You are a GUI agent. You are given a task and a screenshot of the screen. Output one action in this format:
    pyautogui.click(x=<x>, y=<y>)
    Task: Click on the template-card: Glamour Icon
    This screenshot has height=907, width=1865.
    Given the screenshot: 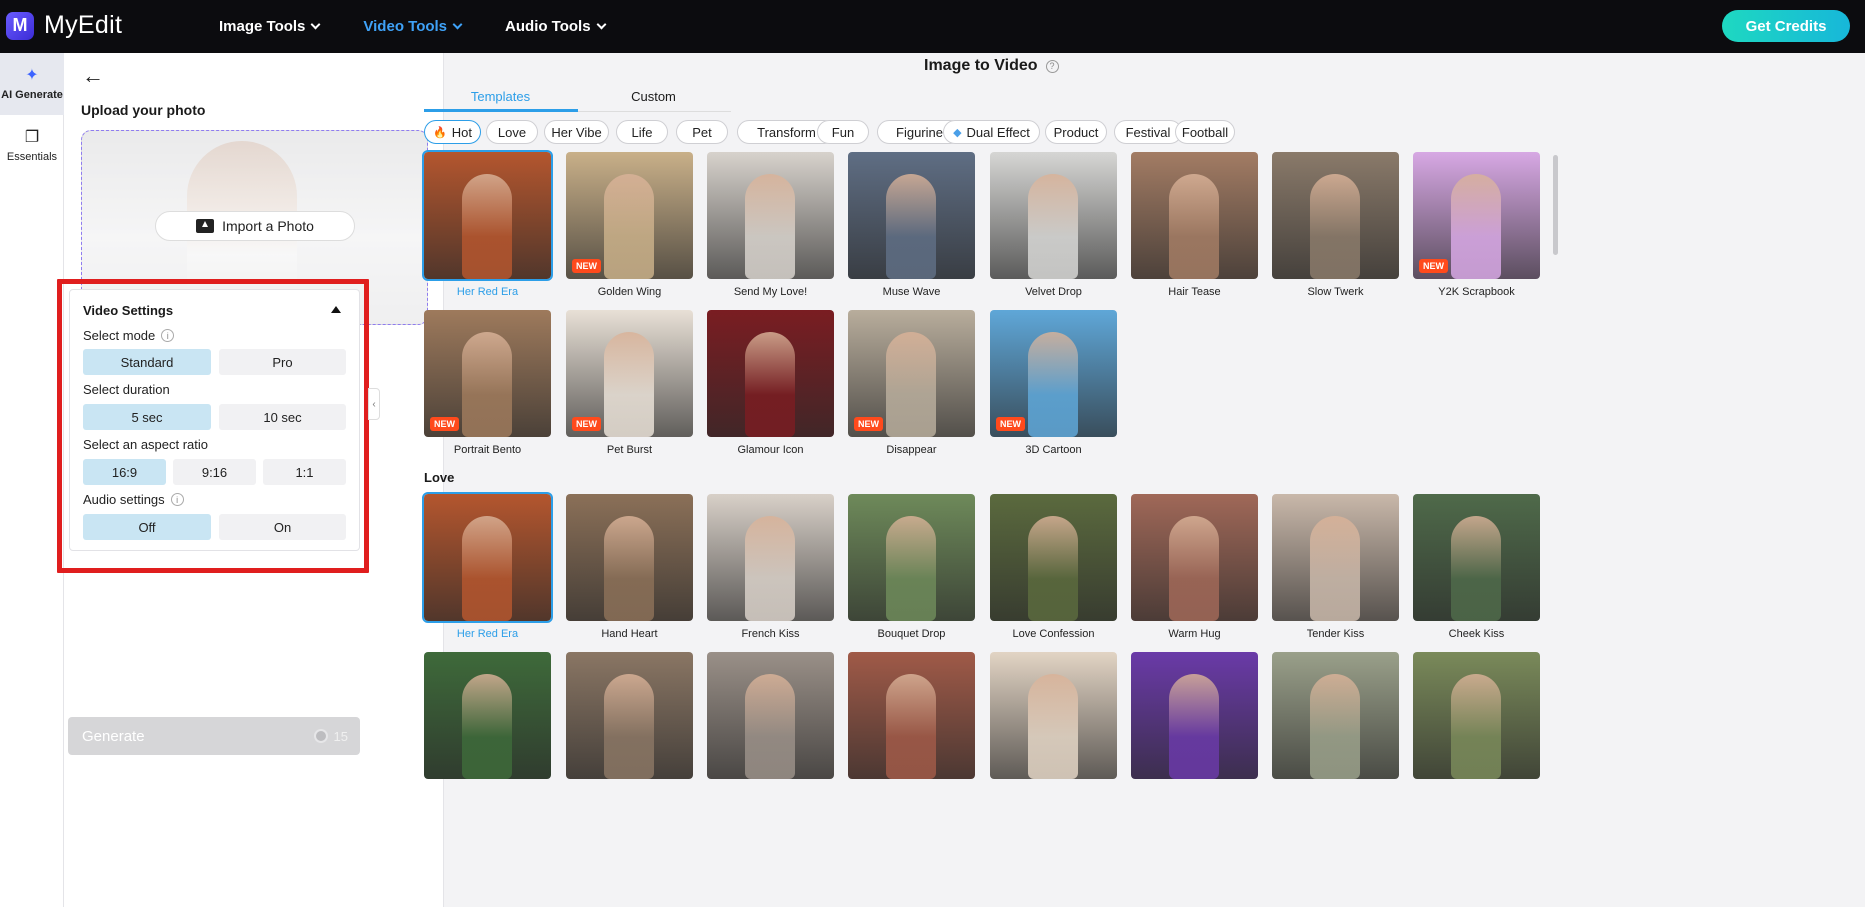 What is the action you would take?
    pyautogui.click(x=770, y=383)
    